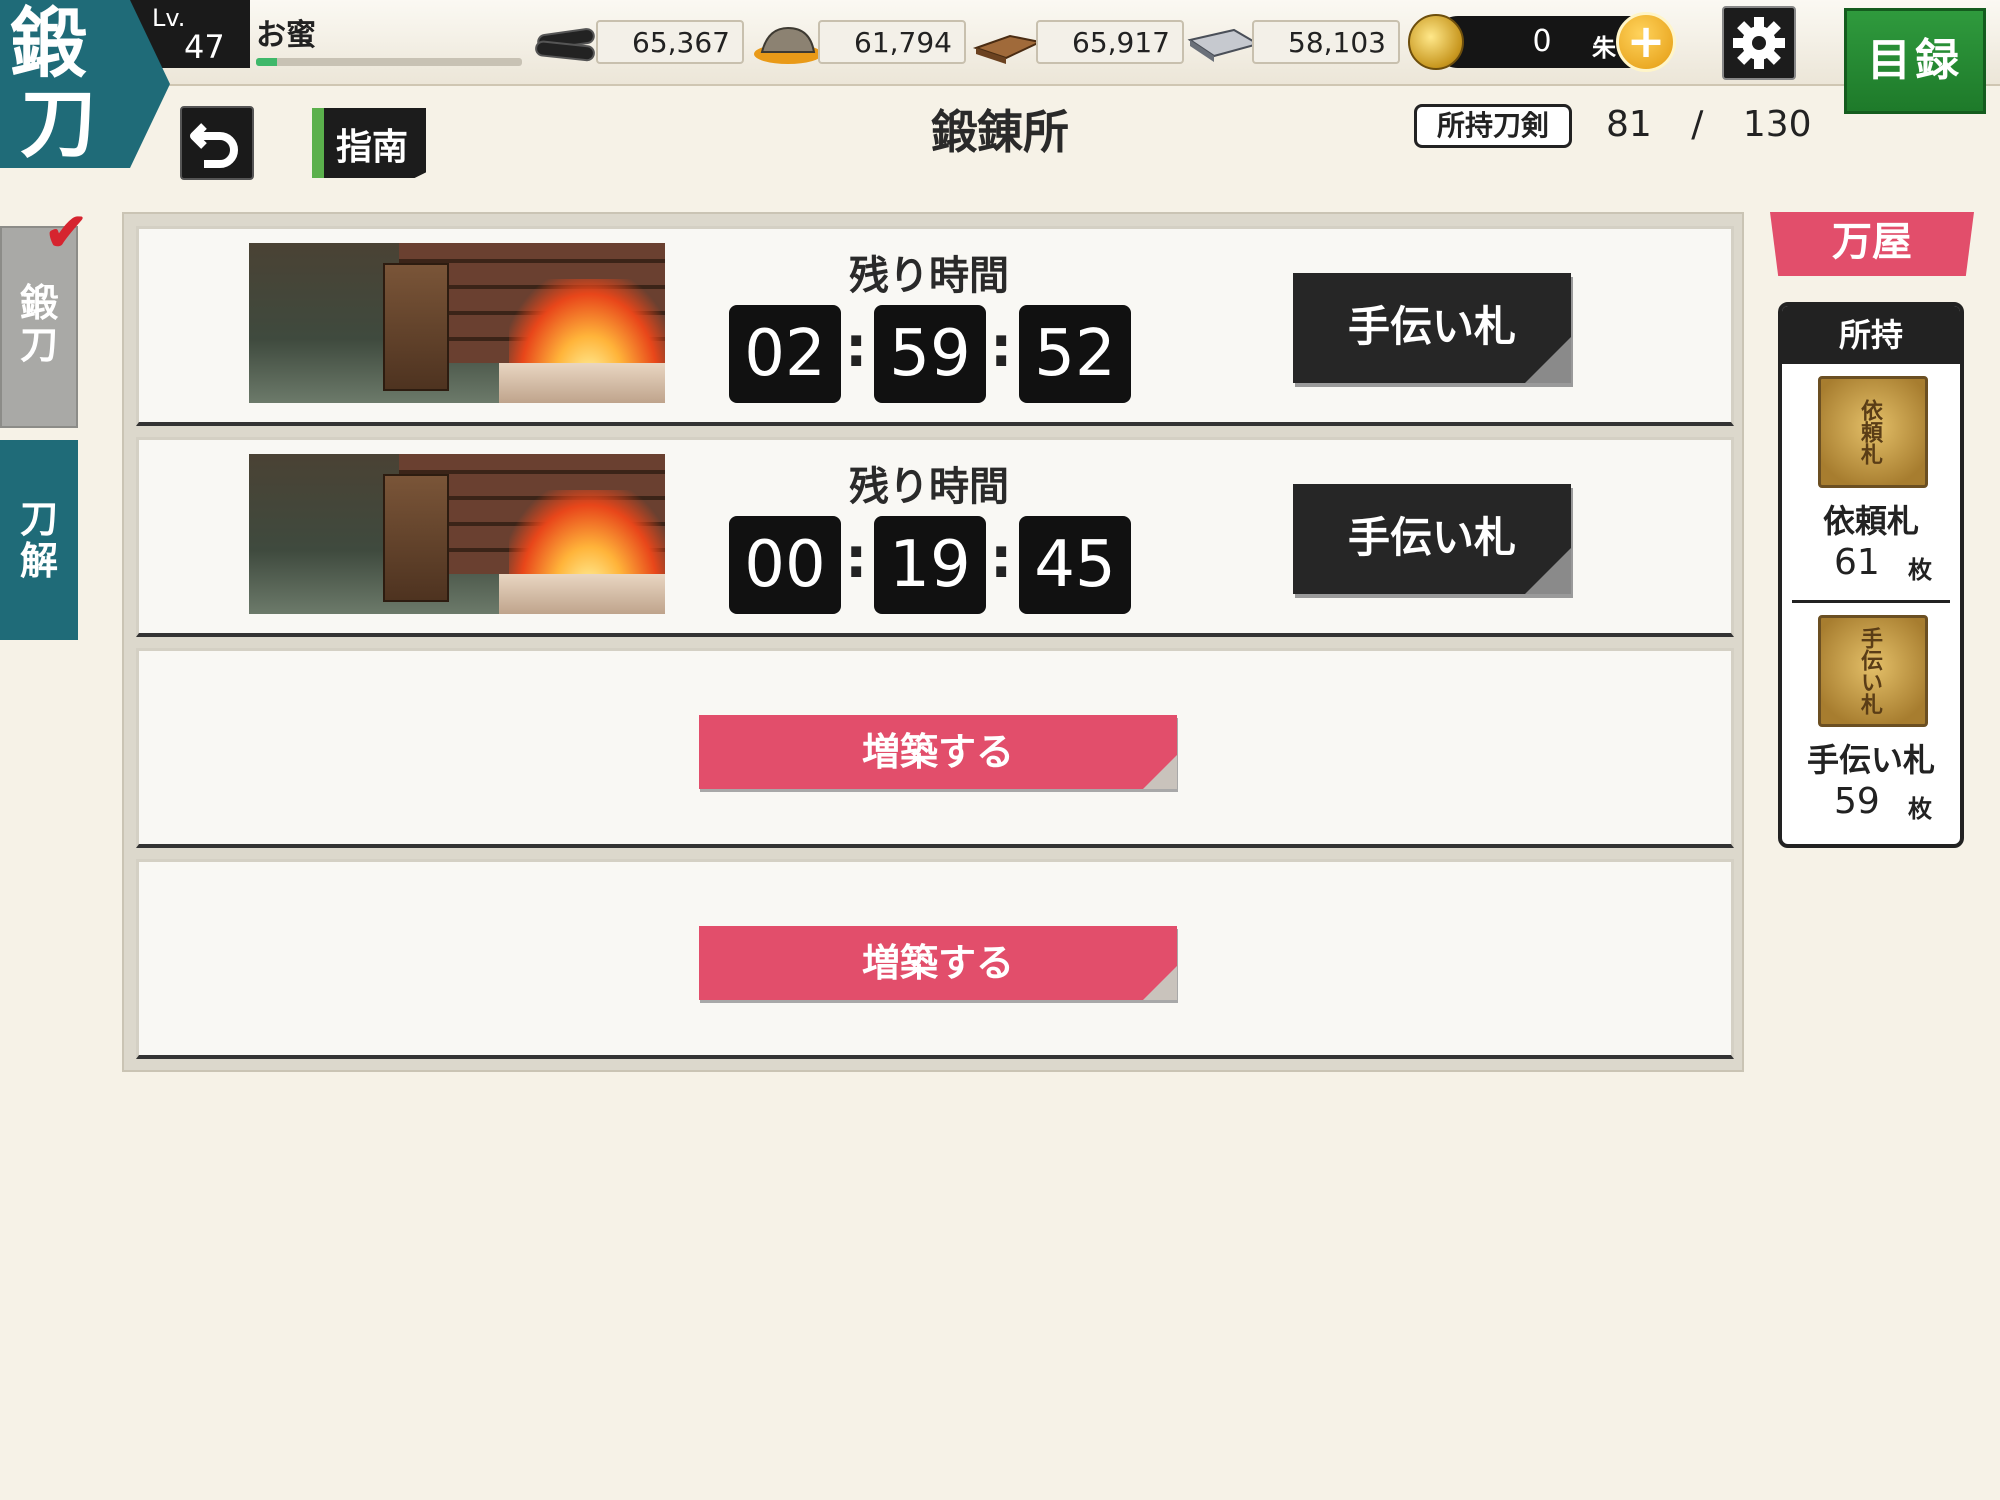 The width and height of the screenshot is (2000, 1500). Describe the element at coordinates (785, 565) in the screenshot. I see `timer-hours: 00` at that location.